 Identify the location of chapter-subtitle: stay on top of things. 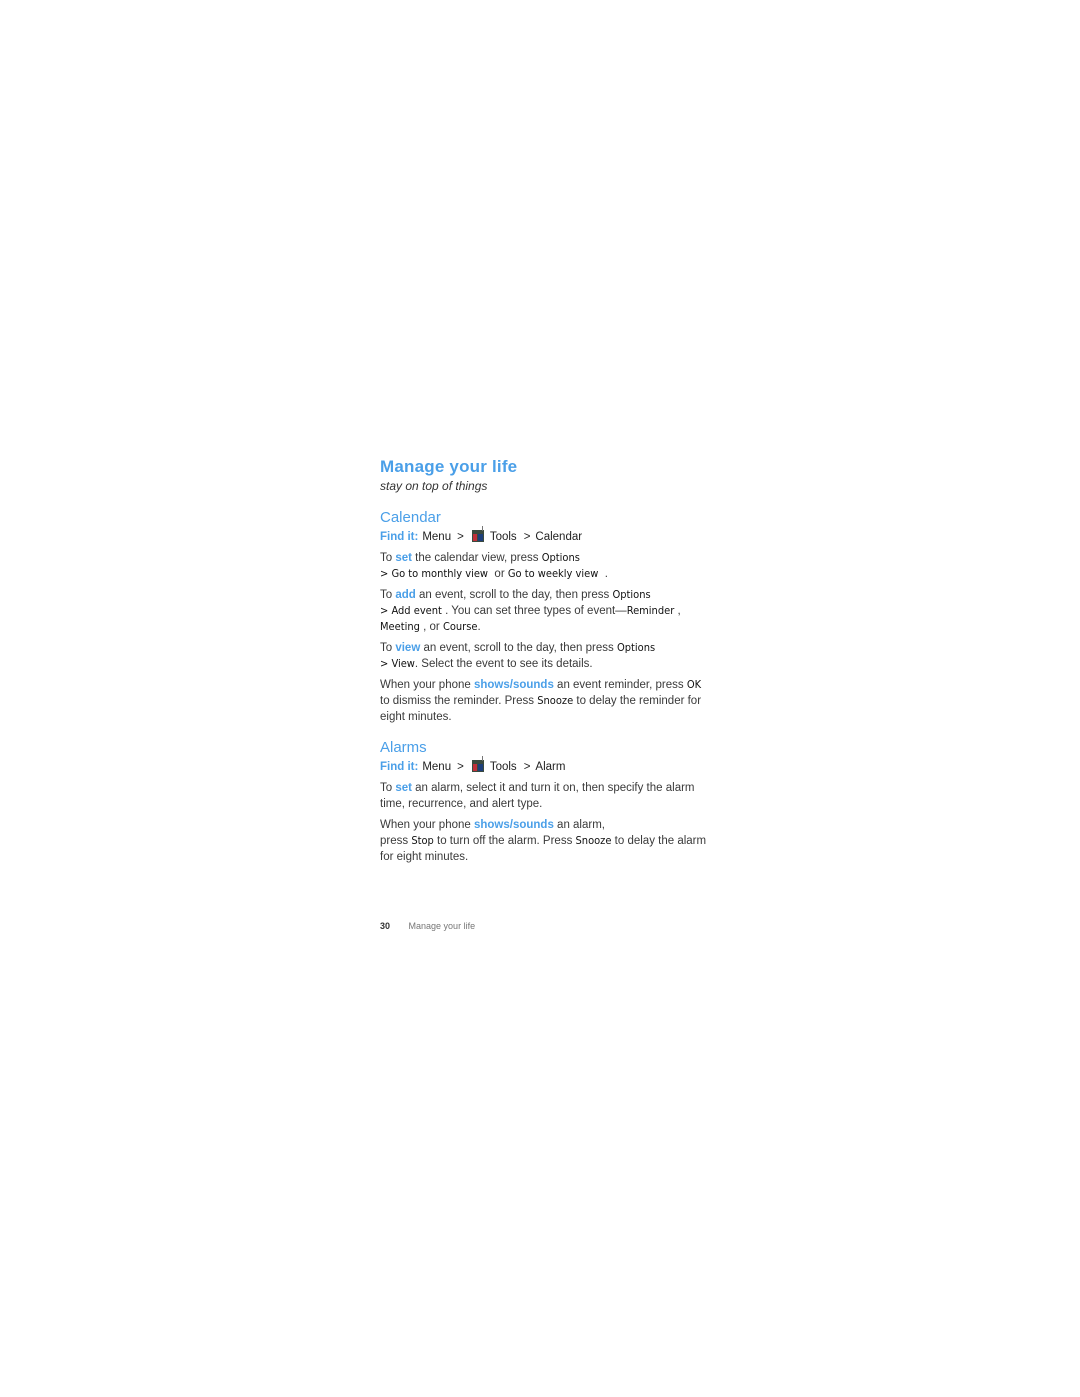
(434, 486).